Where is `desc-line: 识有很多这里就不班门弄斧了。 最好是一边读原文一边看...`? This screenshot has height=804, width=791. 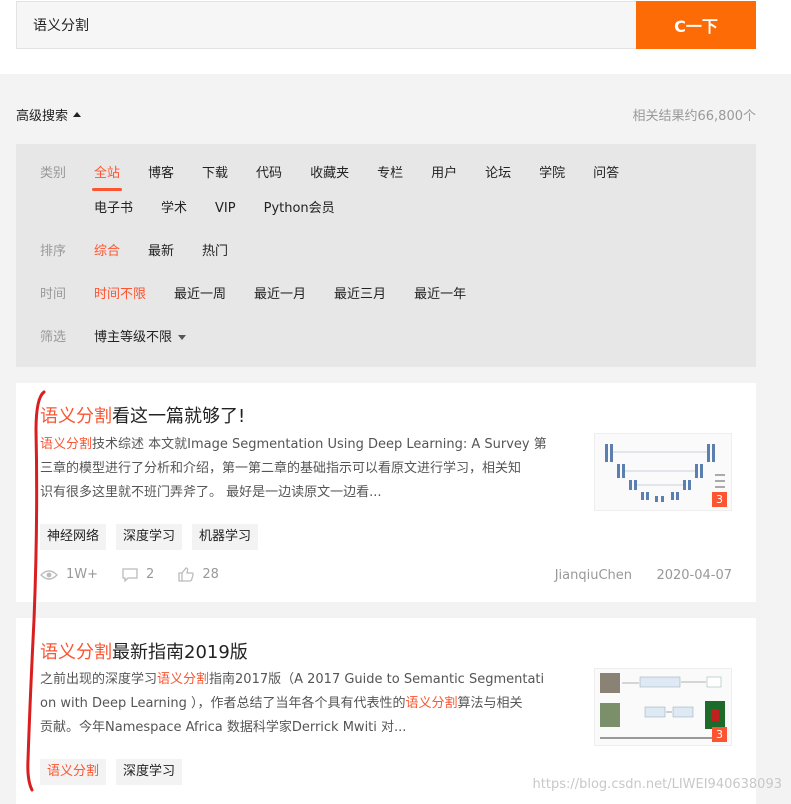
desc-line: 识有很多这里就不班门弄斧了。 最好是一边读原文一边看... is located at coordinates (305, 493).